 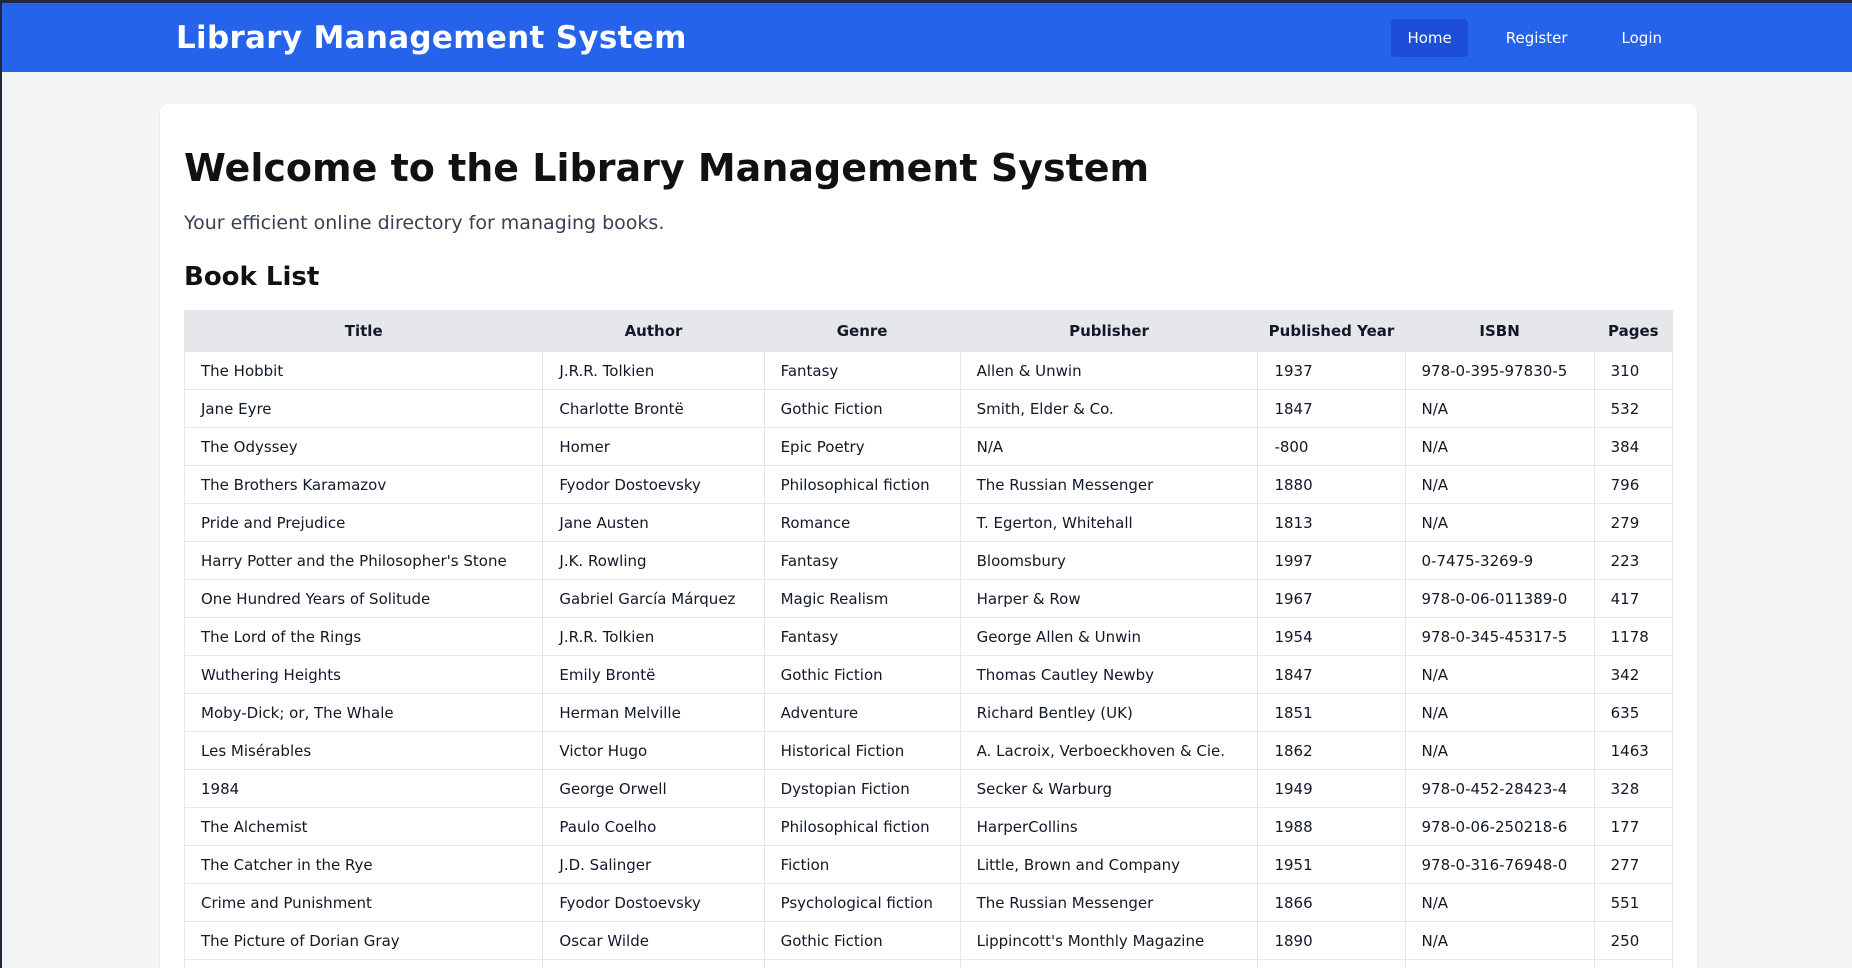 I want to click on table-cell: Wuthering Heights, so click(x=363, y=674).